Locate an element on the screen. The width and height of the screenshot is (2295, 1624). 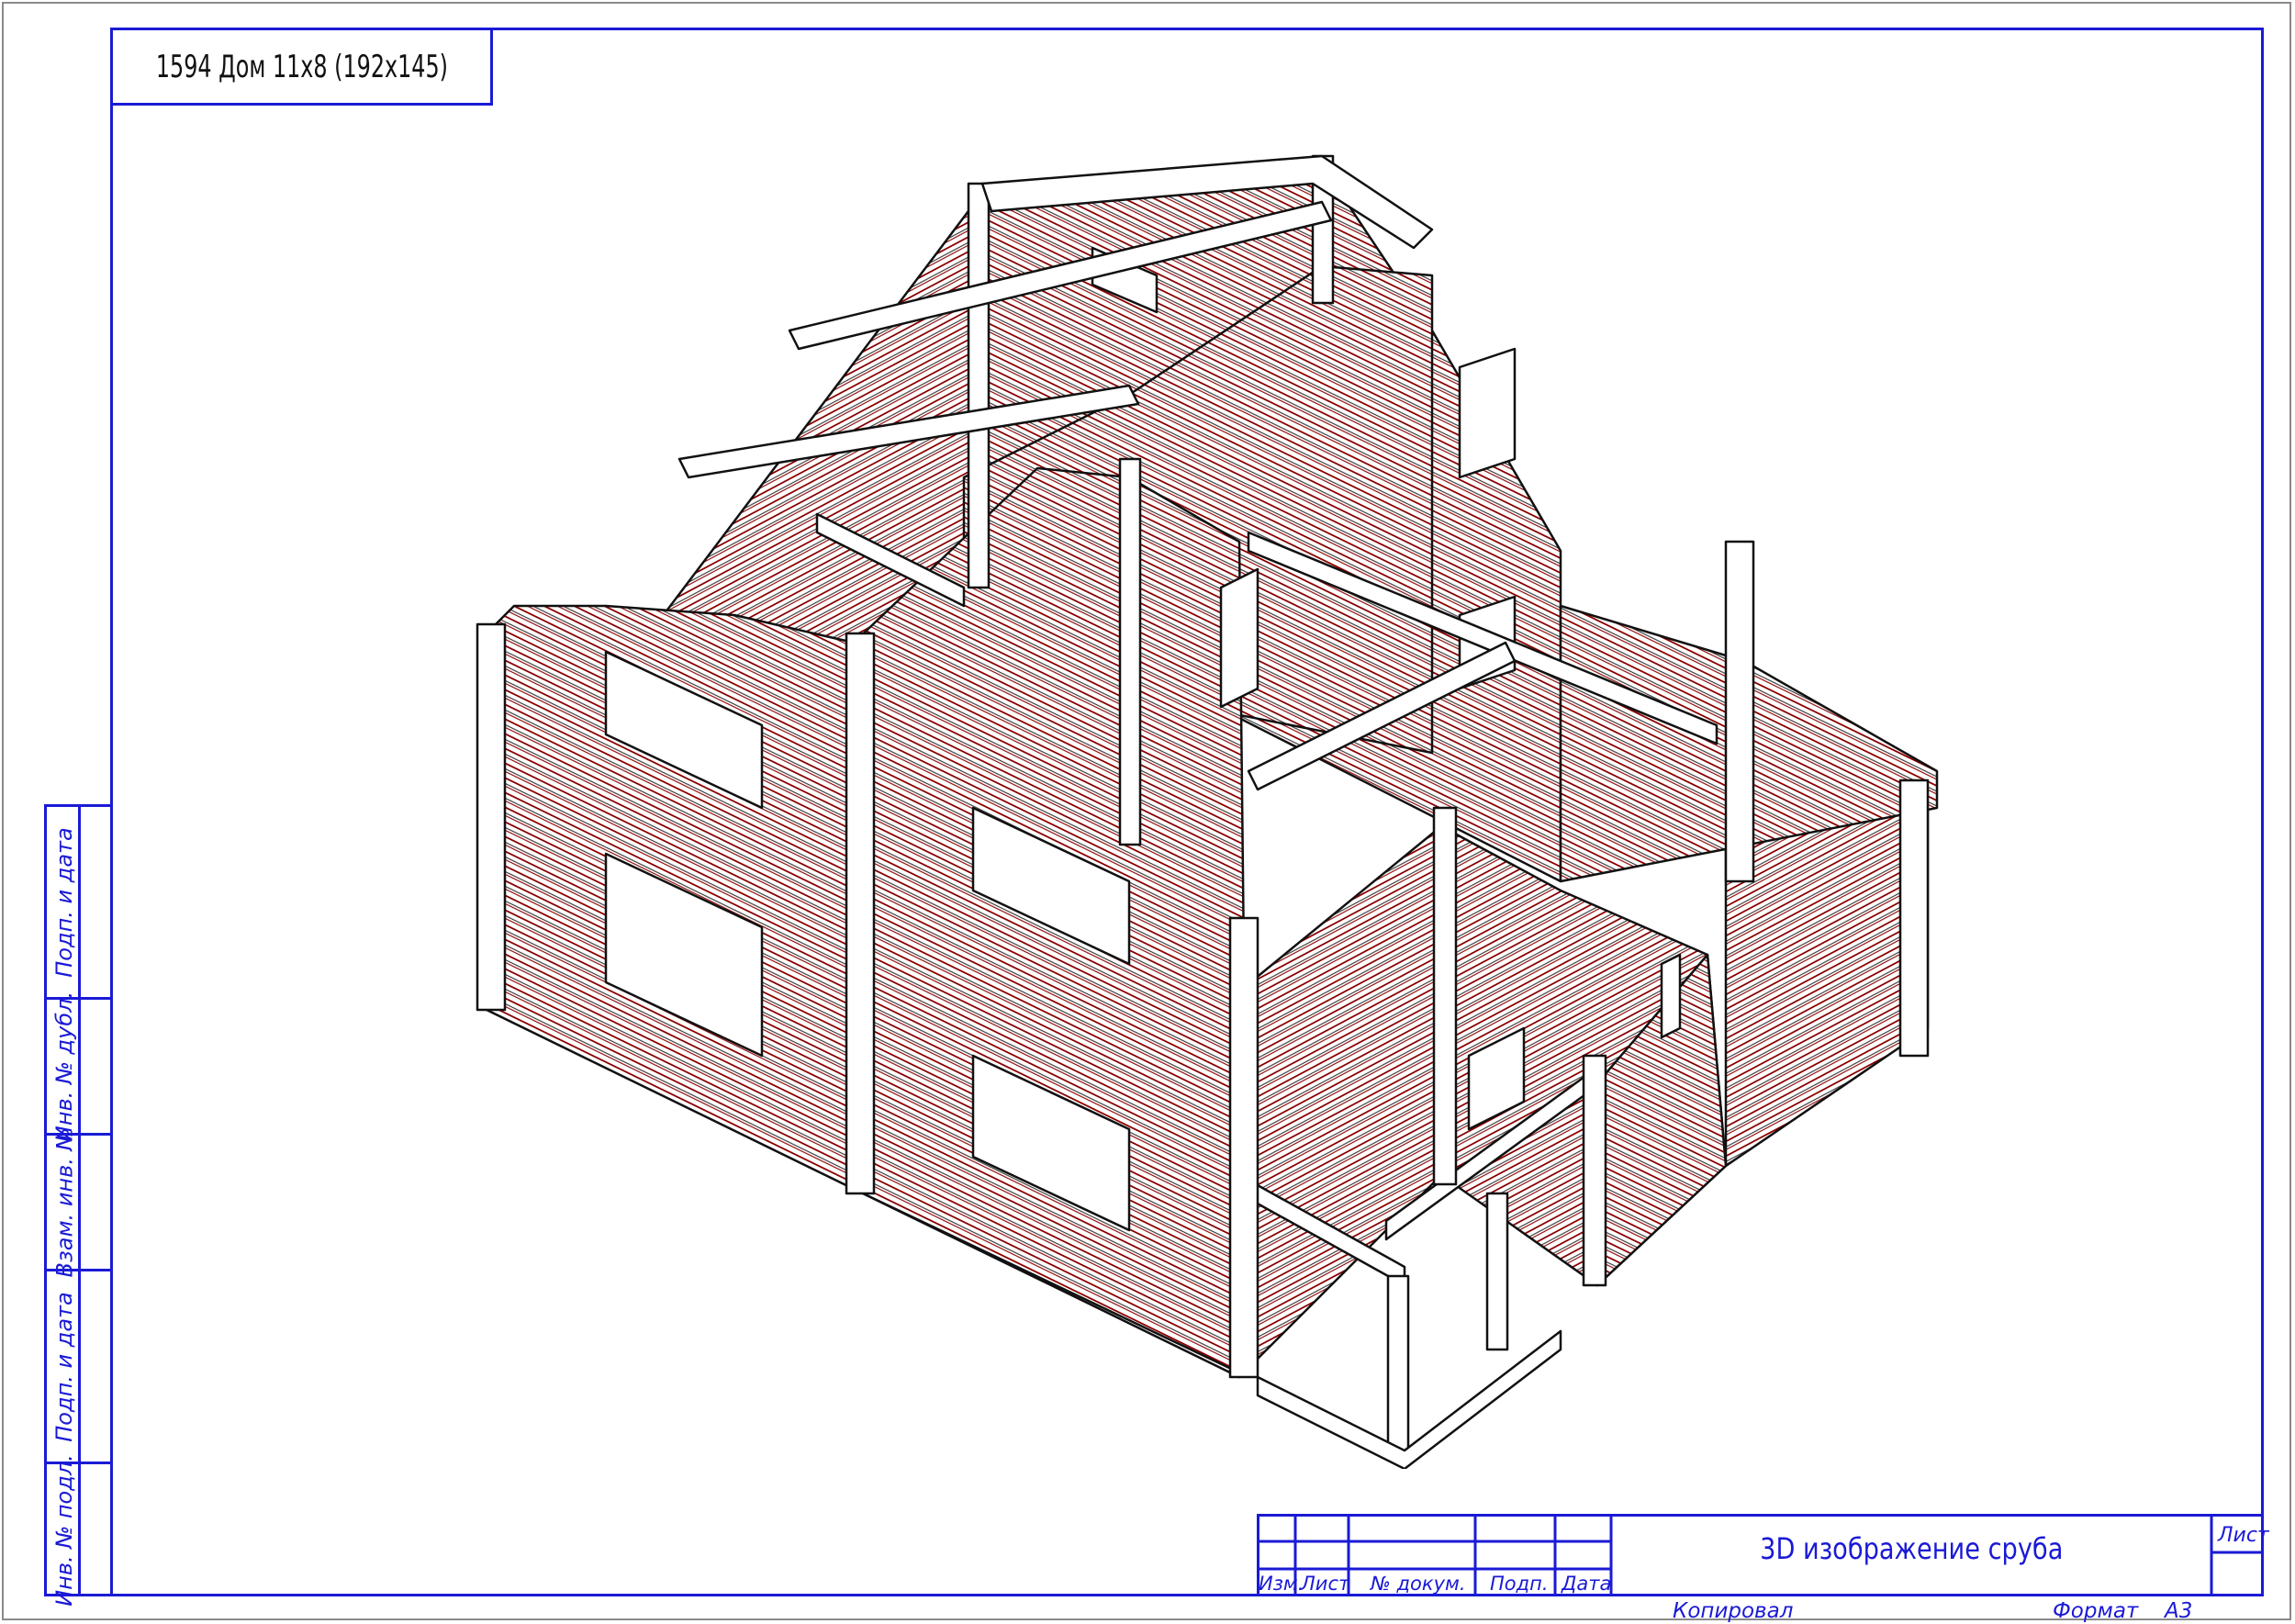
project-title: 1594 Дом 11х8 (192х145) is located at coordinates (301, 66).